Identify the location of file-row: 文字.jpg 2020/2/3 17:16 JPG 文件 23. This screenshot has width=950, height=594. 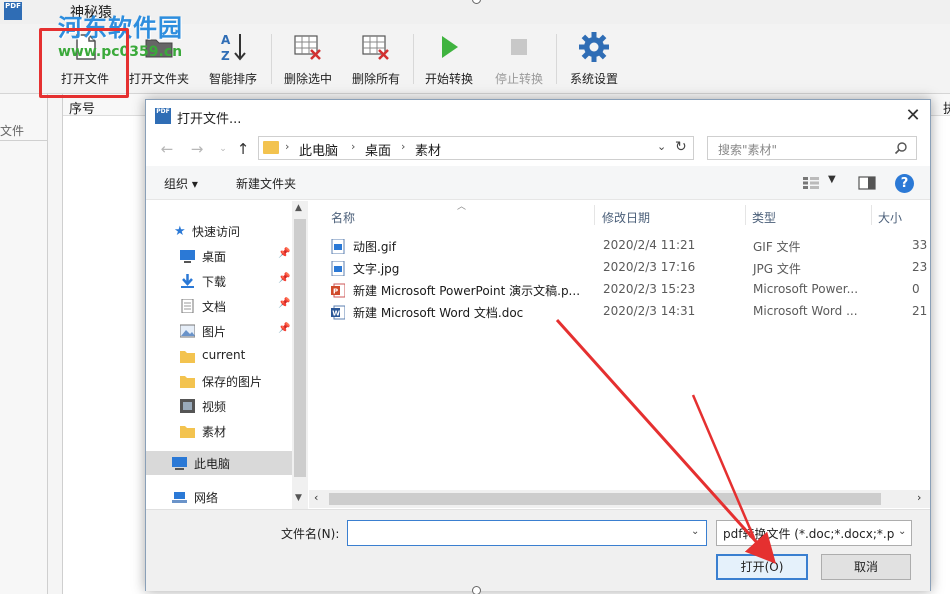
(617, 268).